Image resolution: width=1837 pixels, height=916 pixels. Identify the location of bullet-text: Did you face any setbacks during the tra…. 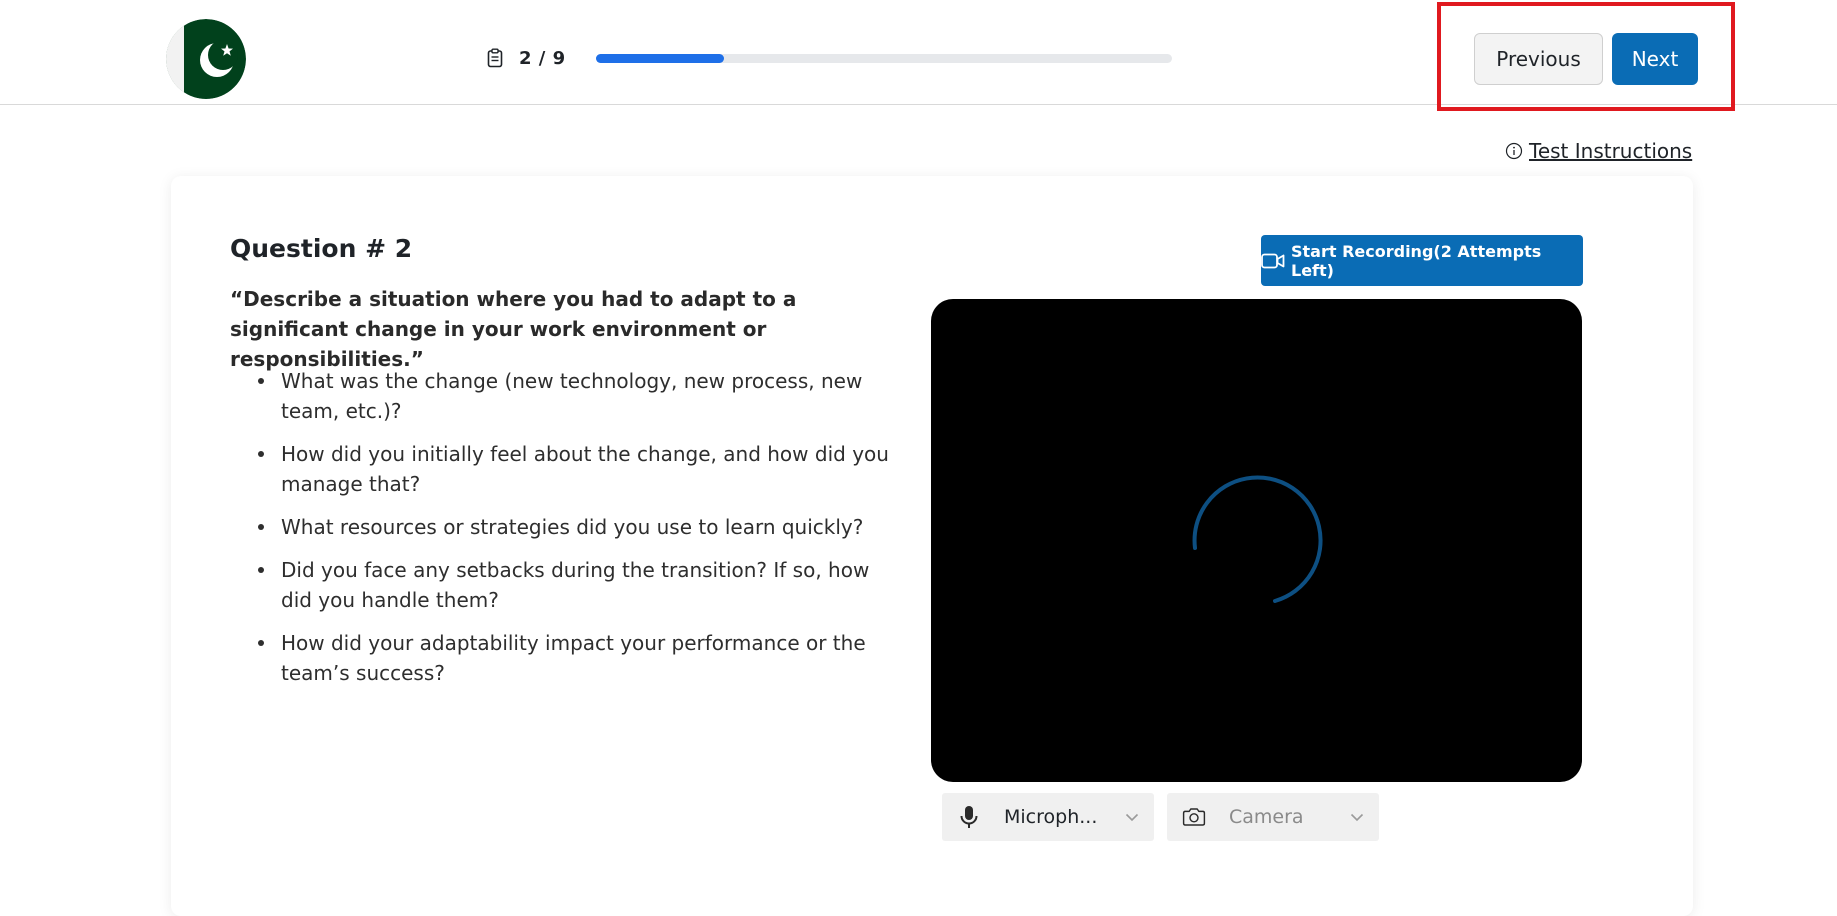
(575, 585).